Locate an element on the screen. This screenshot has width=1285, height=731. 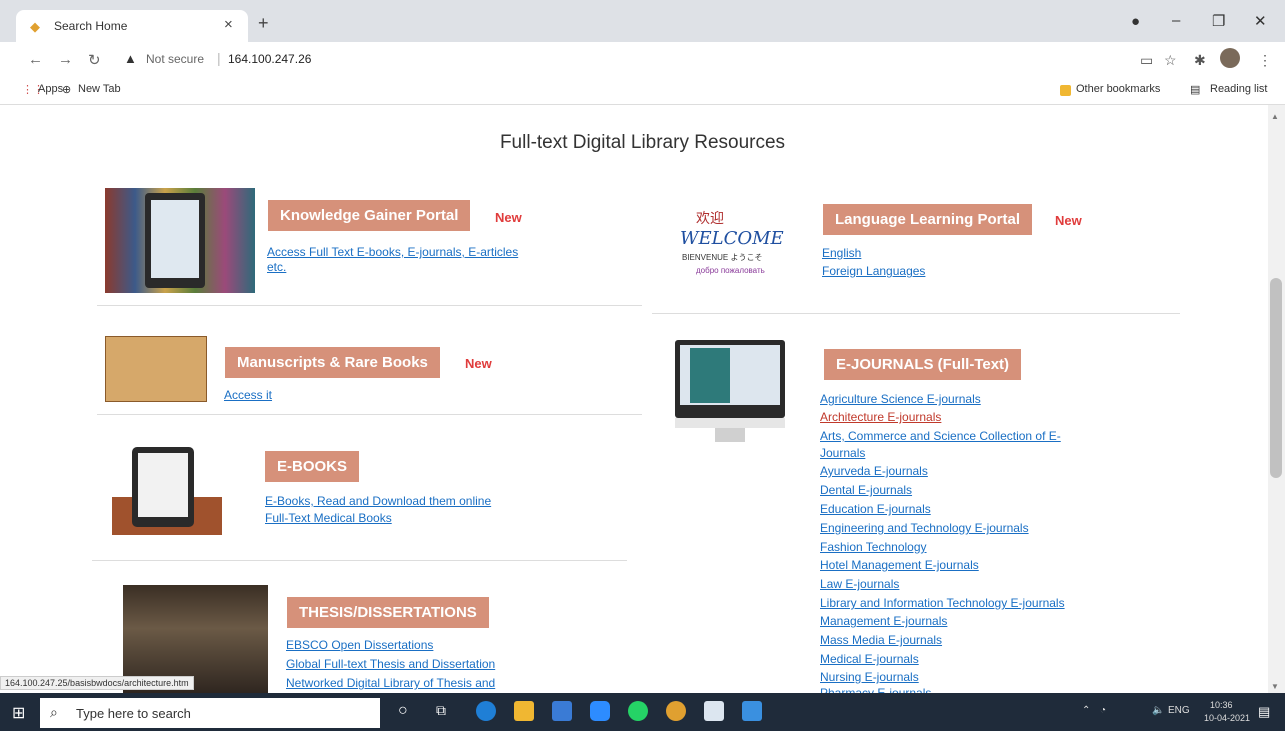
menu-icon: ⋮ is located at coordinates (1265, 60).